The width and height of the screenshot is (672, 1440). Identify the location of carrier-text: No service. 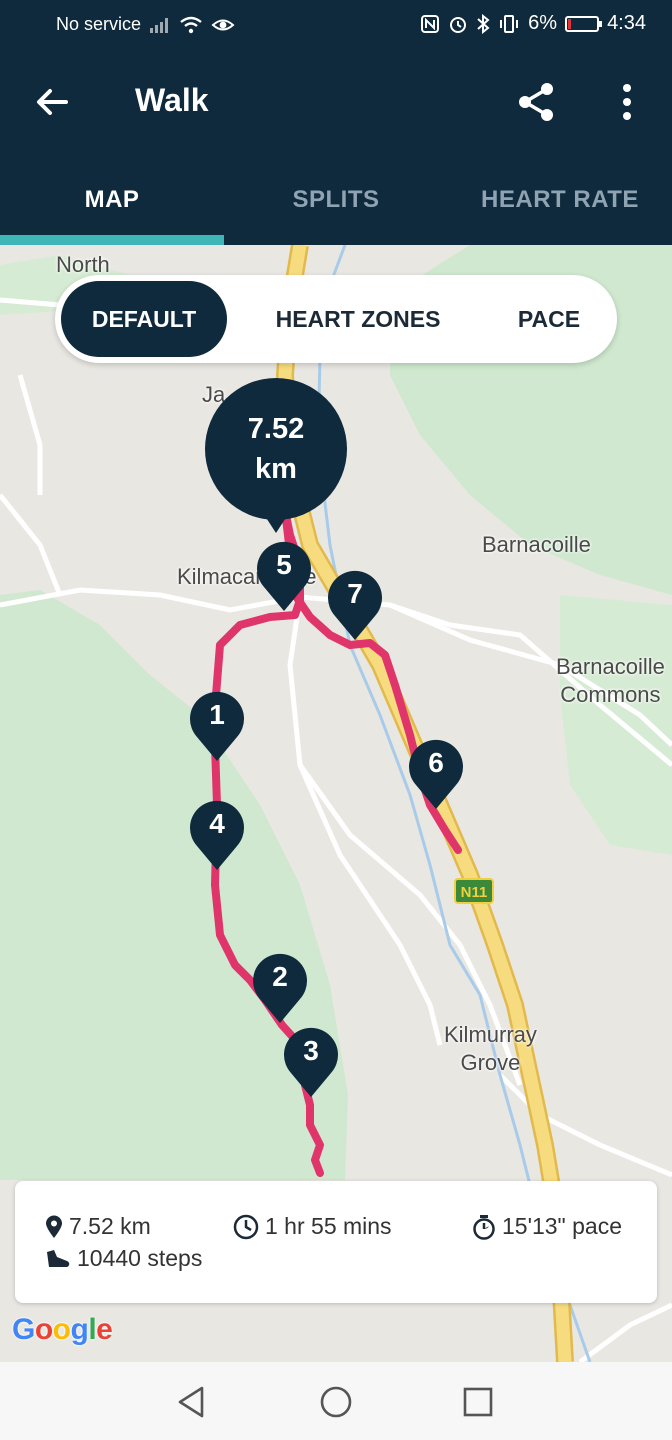
(99, 24).